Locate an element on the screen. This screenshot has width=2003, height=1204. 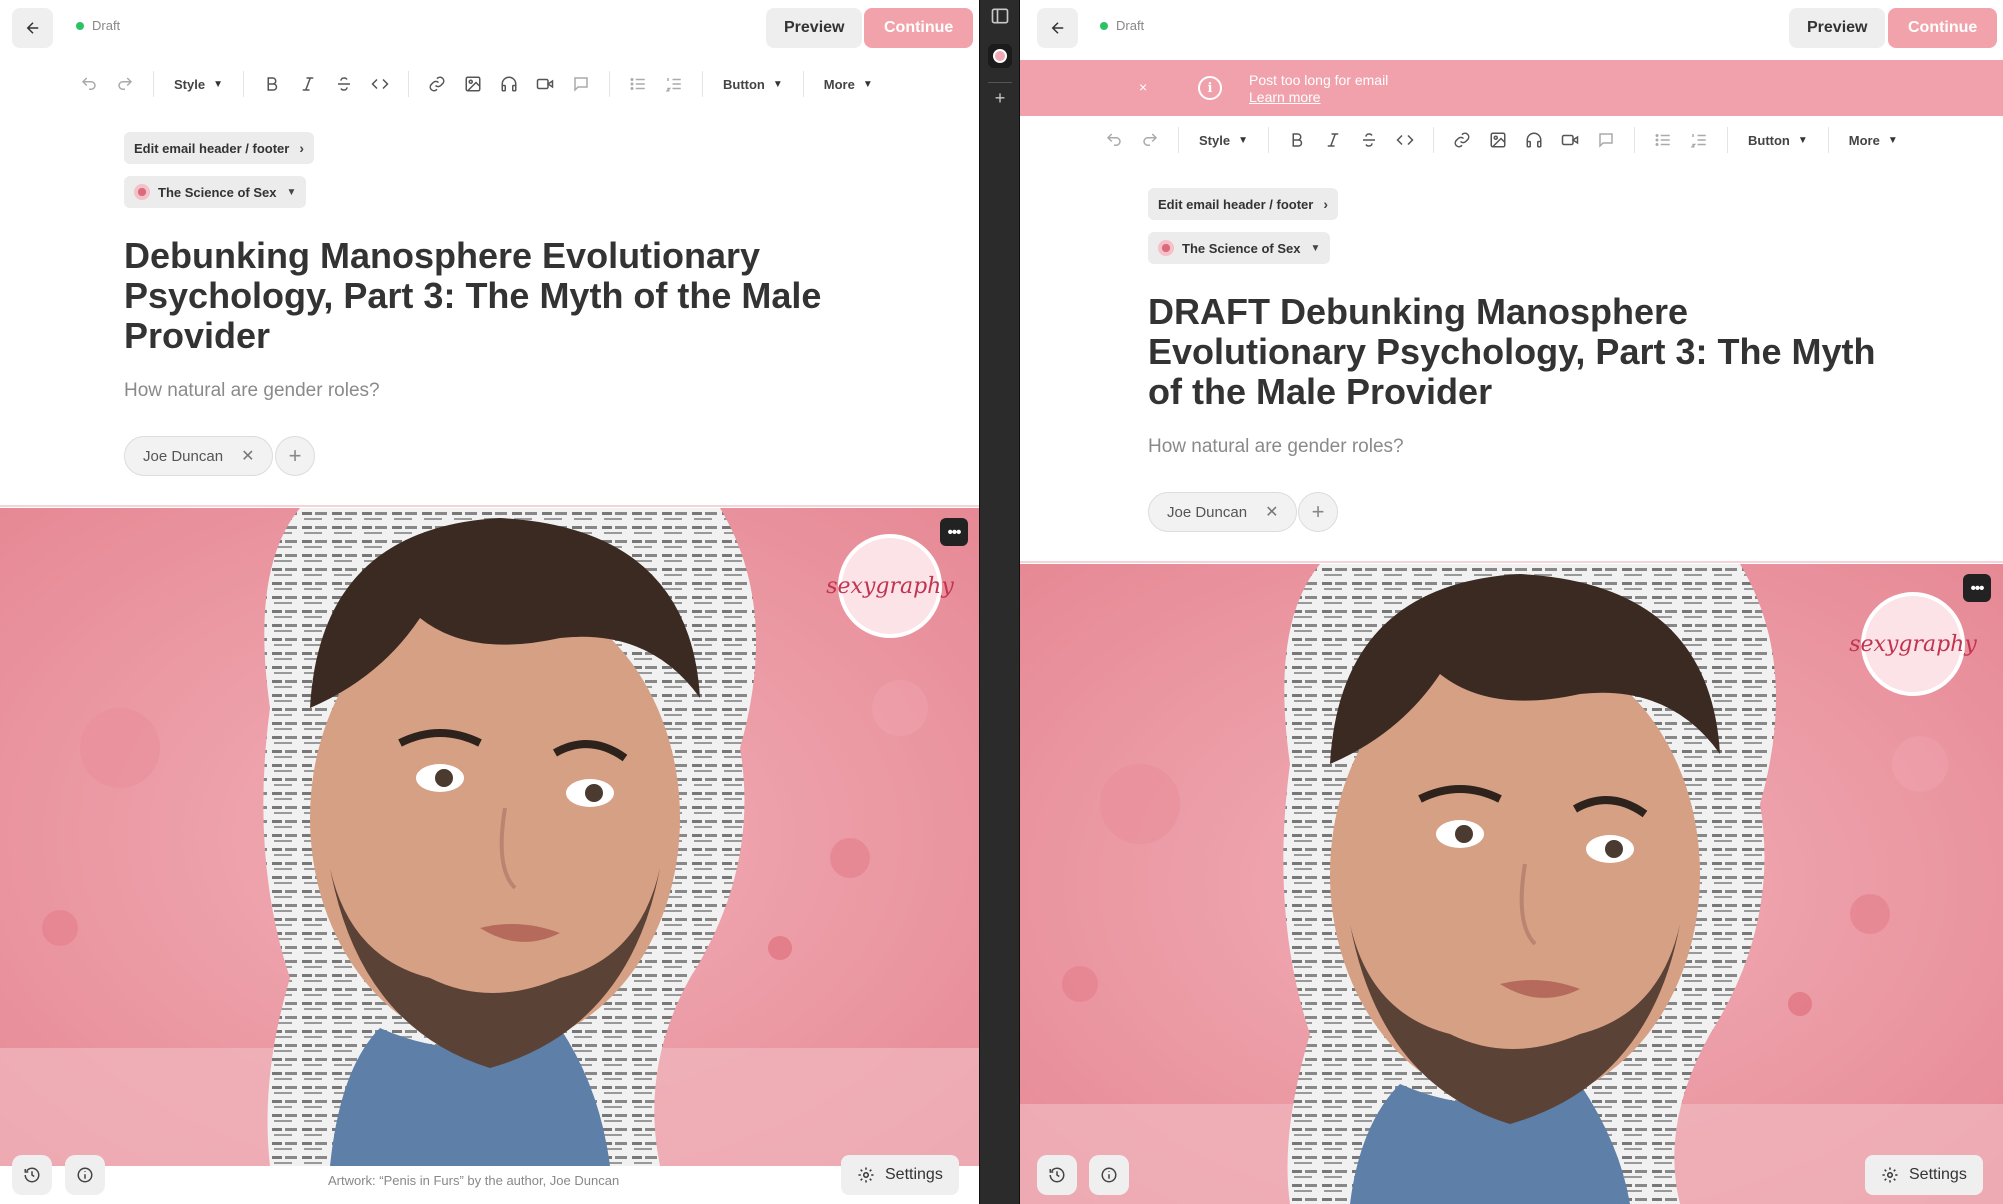
formatting-toolbar: Style ▼ Button ▼ More ▼ is located at coordinates (1511, 140).